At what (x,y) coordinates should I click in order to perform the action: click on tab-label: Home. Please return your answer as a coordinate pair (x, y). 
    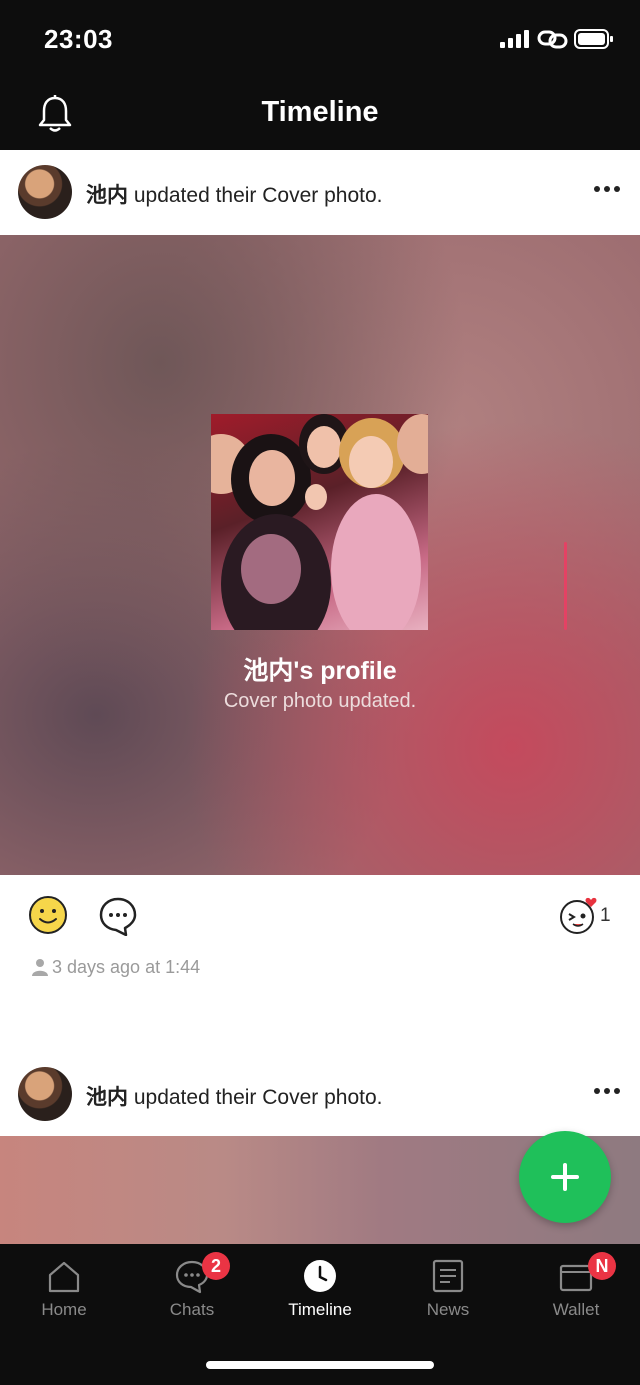
    Looking at the image, I should click on (64, 1309).